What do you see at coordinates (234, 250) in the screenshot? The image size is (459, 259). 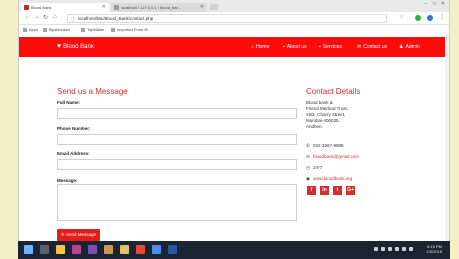 I see `windows-taskbar: 8:15 PM 1/5/2018` at bounding box center [234, 250].